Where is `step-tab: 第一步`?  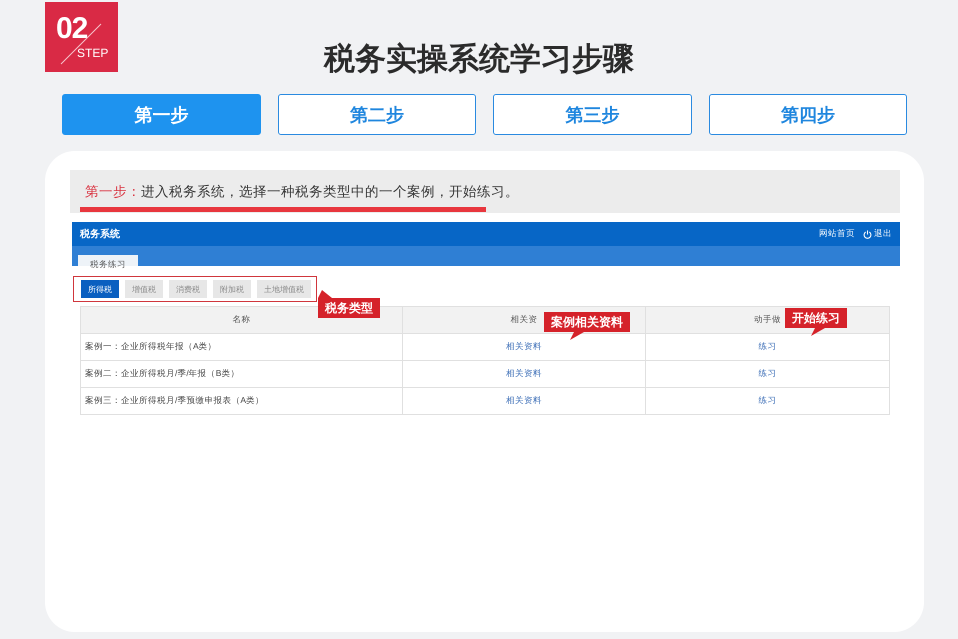
step-tab: 第一步 is located at coordinates (161, 114).